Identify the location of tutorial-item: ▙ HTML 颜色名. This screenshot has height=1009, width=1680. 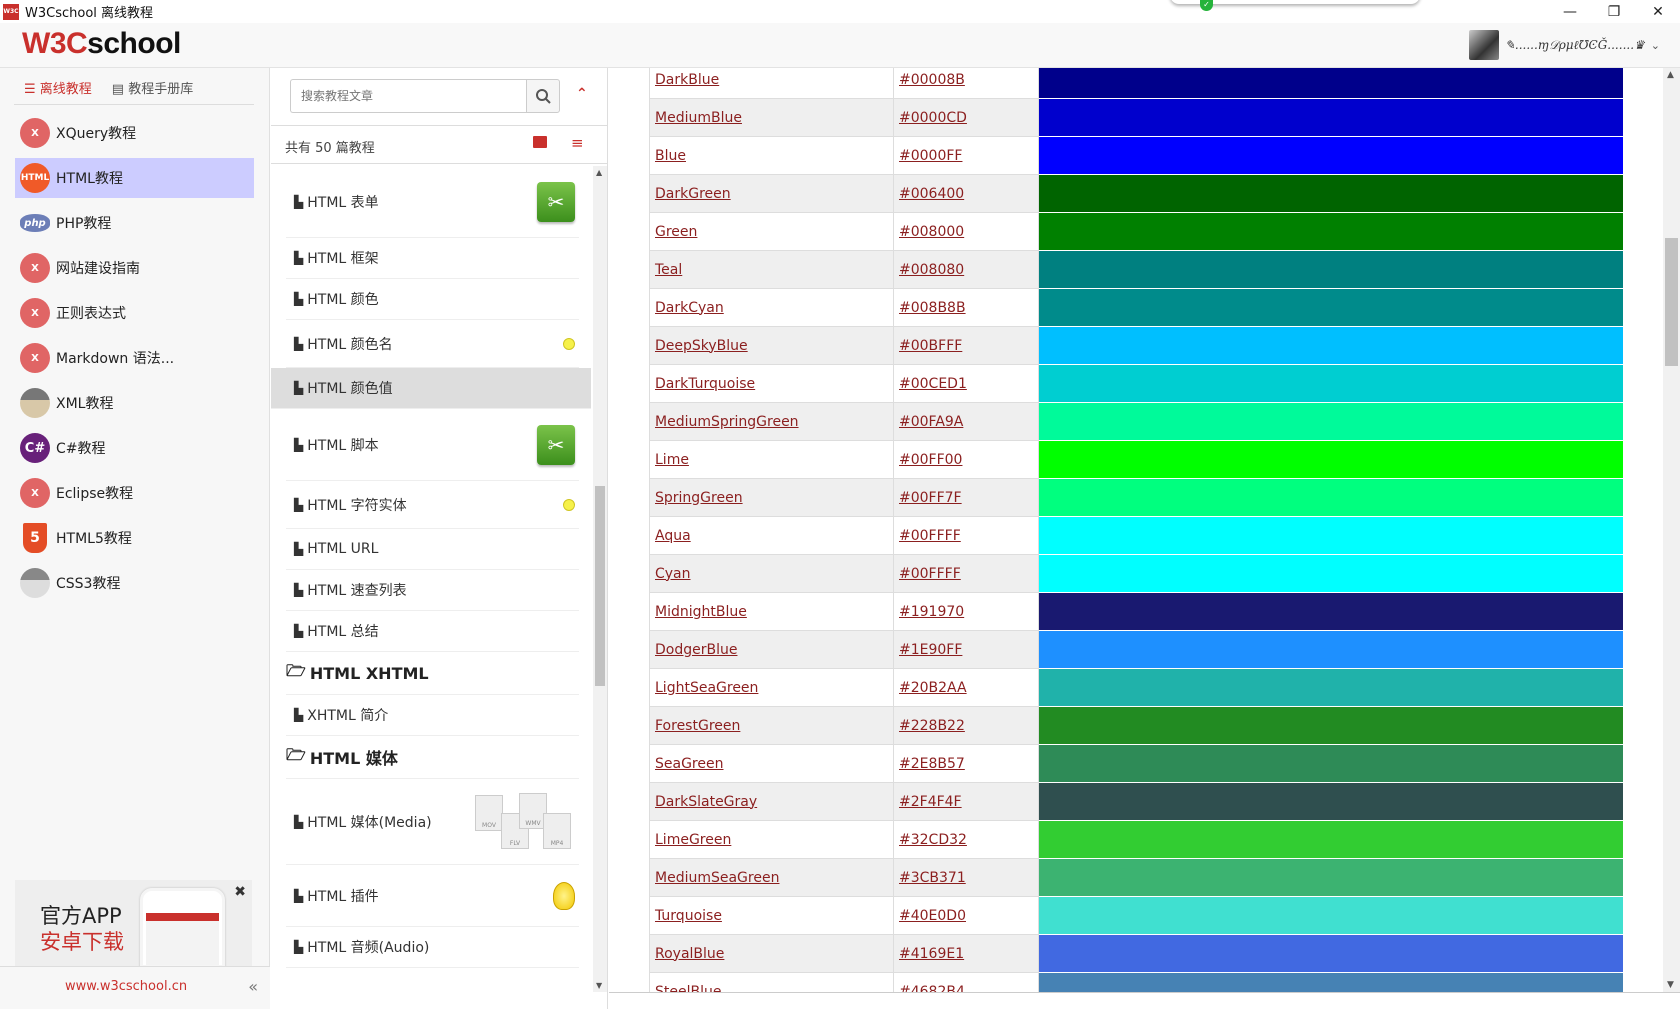
(432, 344).